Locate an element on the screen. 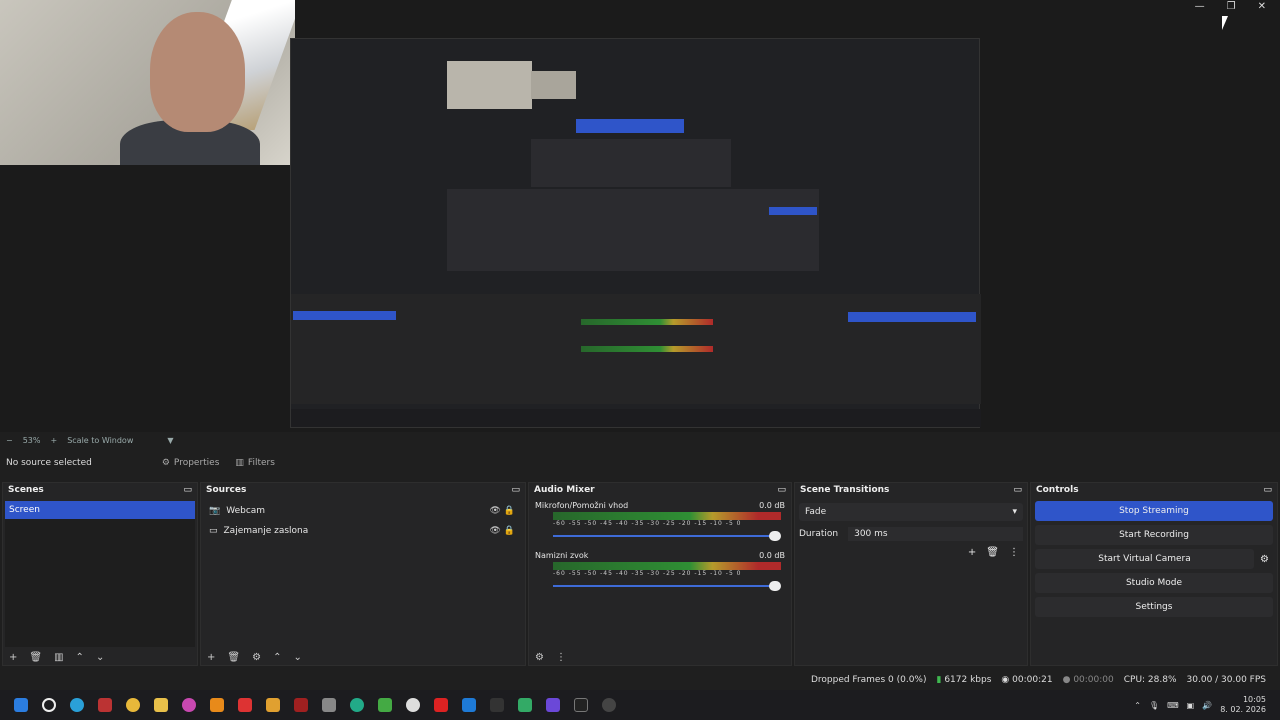 This screenshot has width=1280, height=720. properties-button: ⚙ Properties is located at coordinates (191, 463).